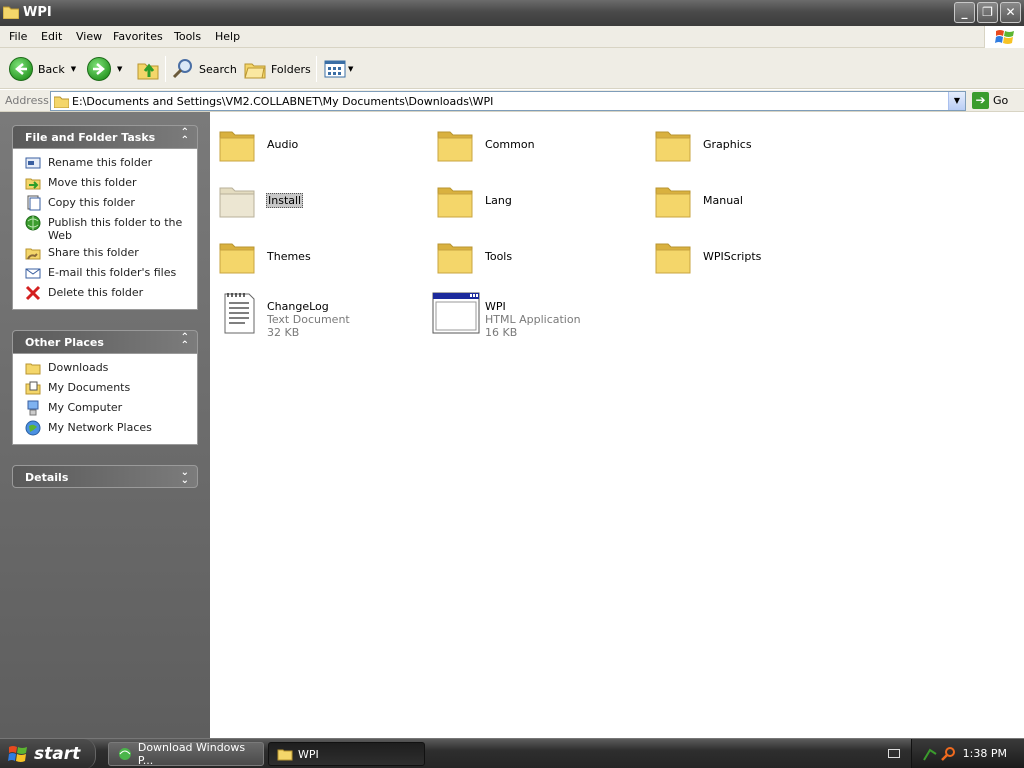  I want to click on expand-chevron-icon: ⌄ ⌄, so click(185, 477).